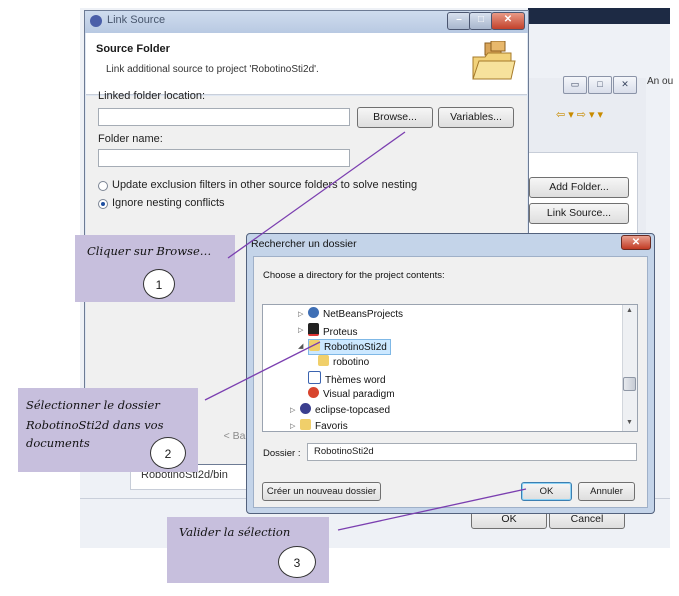 The width and height of the screenshot is (679, 596). I want to click on scroll-down-icon: ▼, so click(629, 422).